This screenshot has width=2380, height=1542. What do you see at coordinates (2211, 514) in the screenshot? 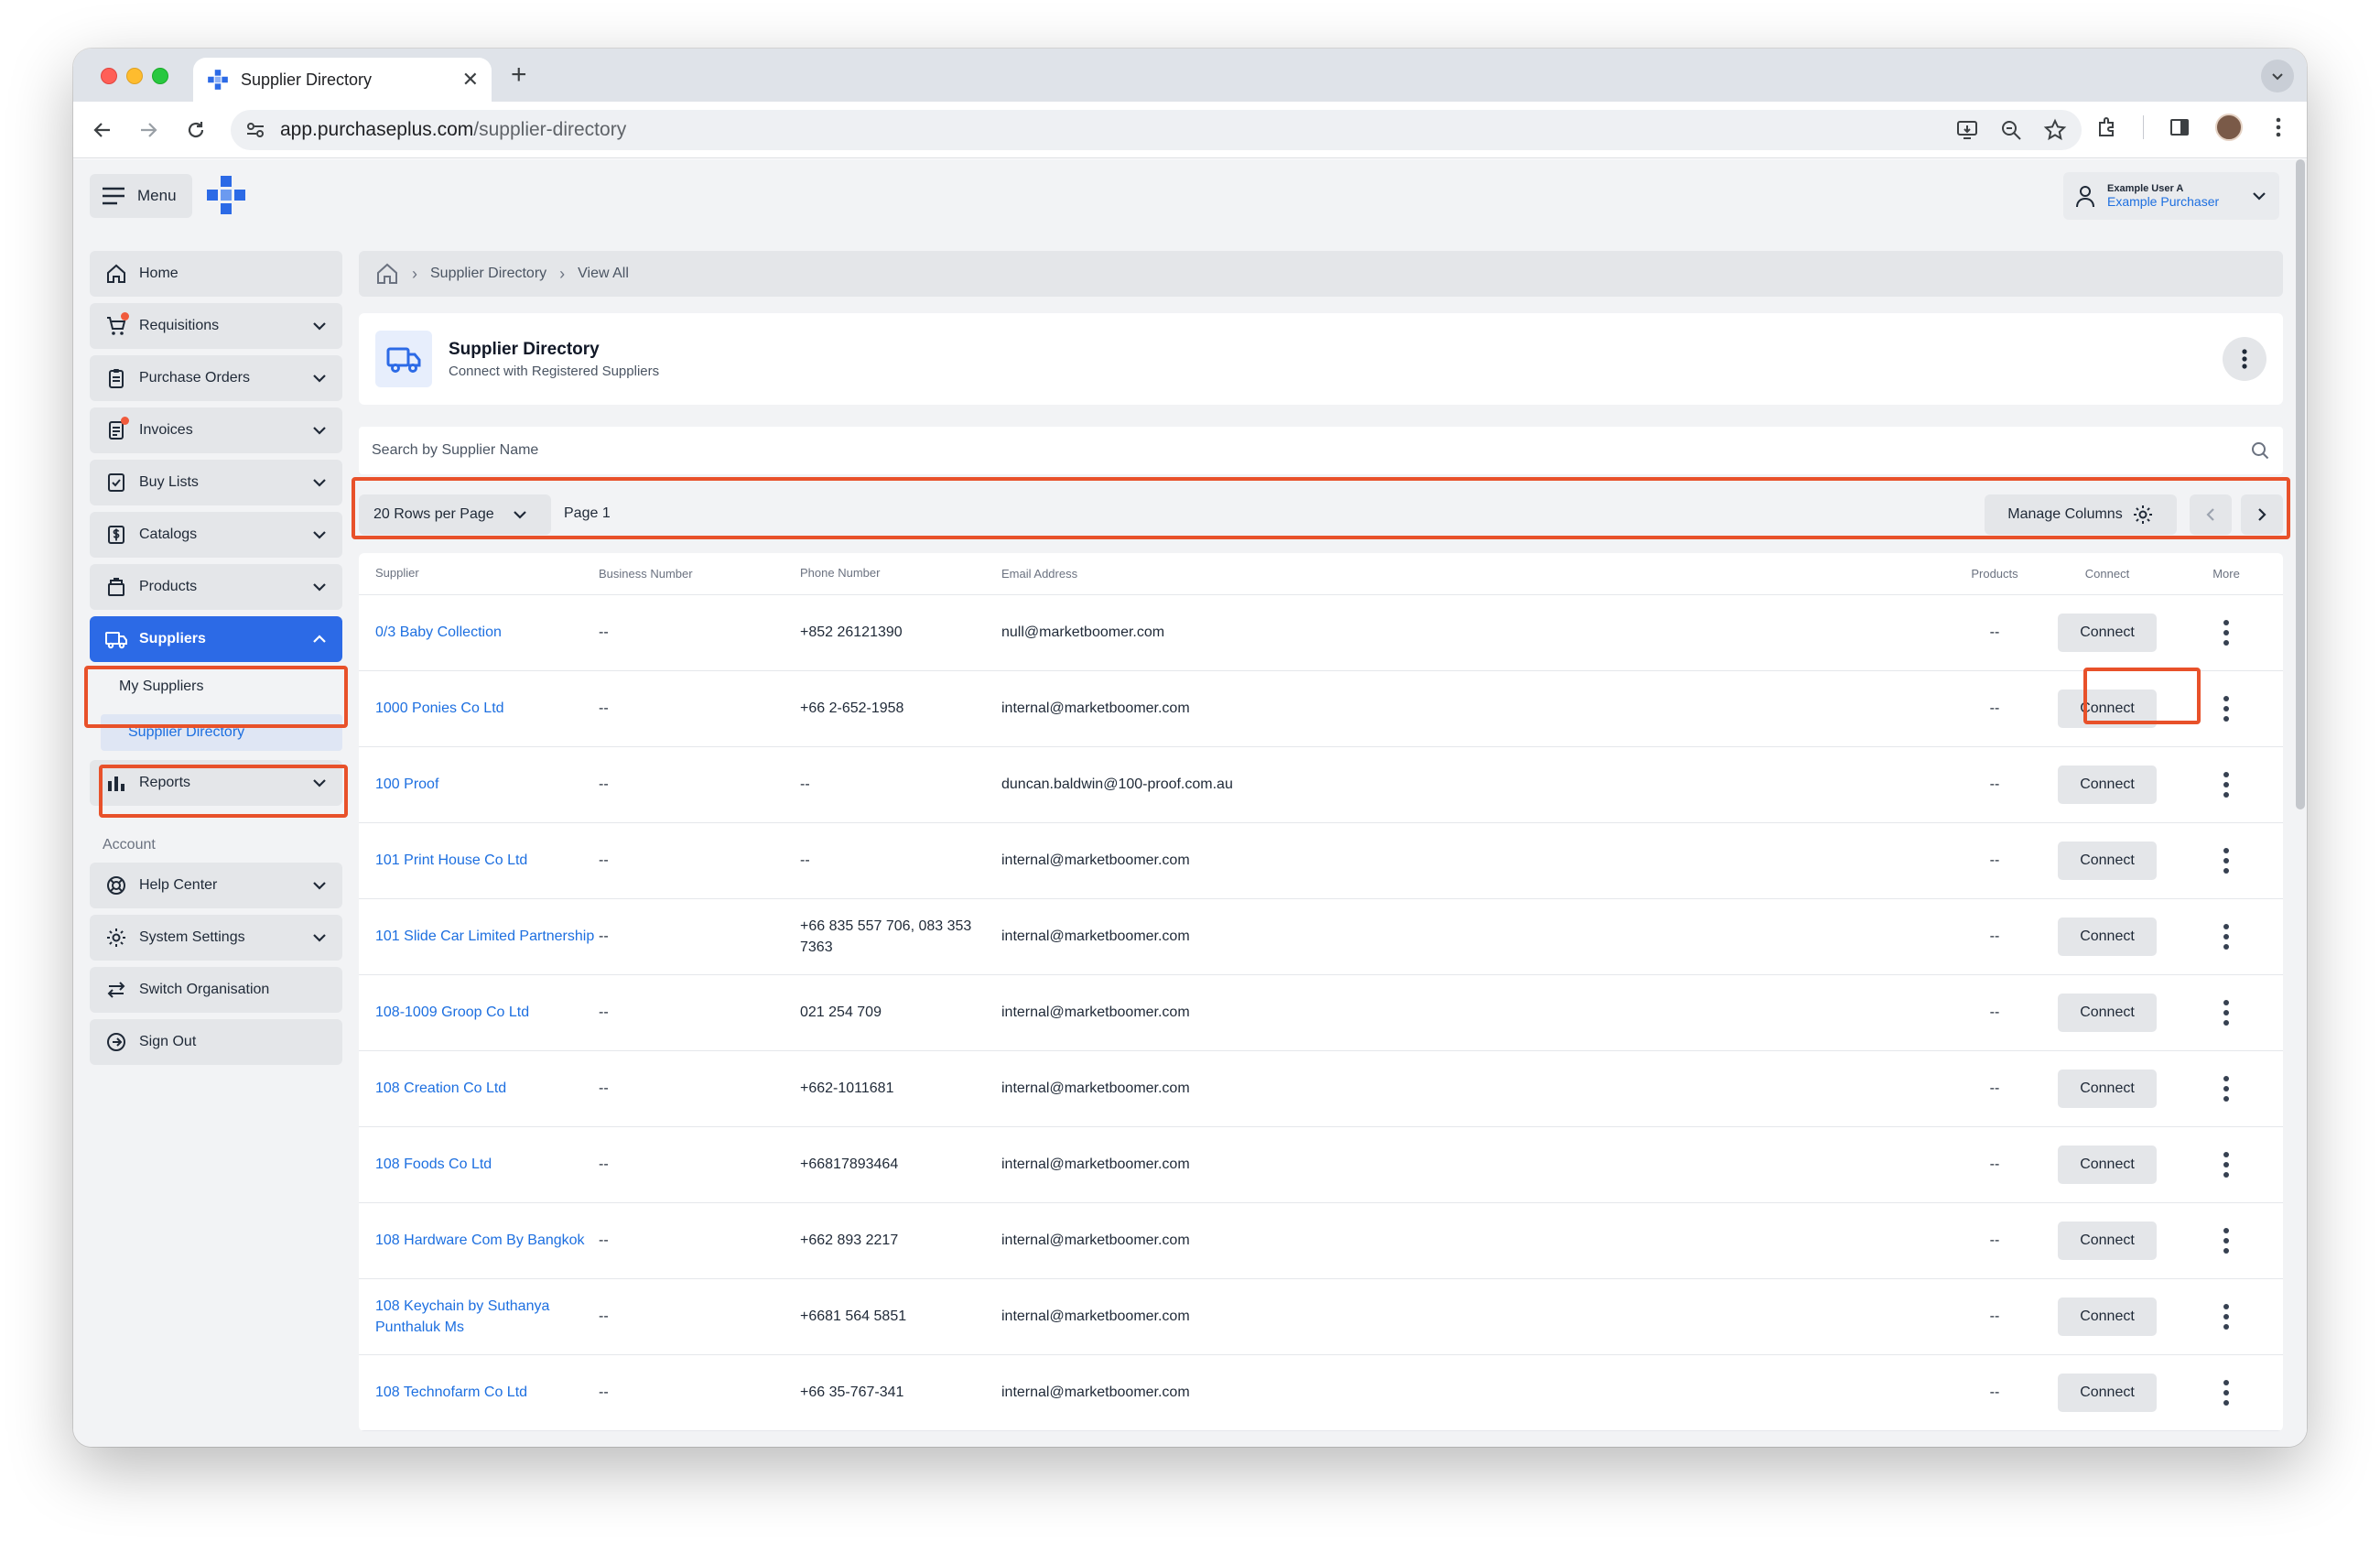
I see `previous-page-button` at bounding box center [2211, 514].